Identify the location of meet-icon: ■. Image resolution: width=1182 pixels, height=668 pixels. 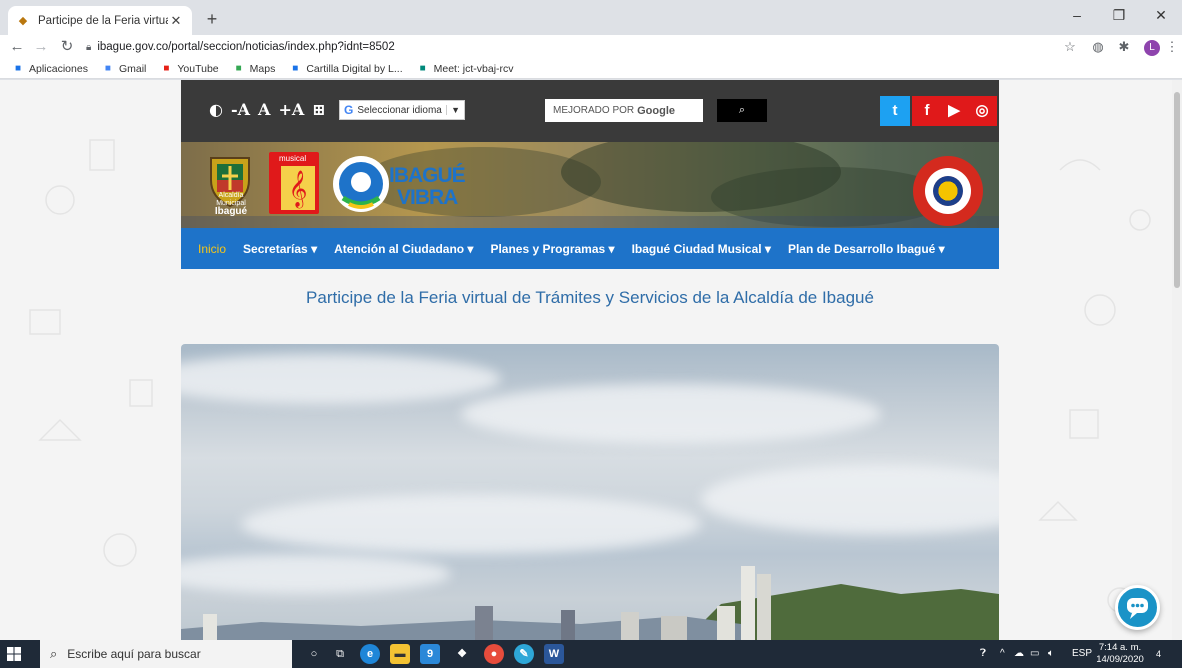
(422, 68).